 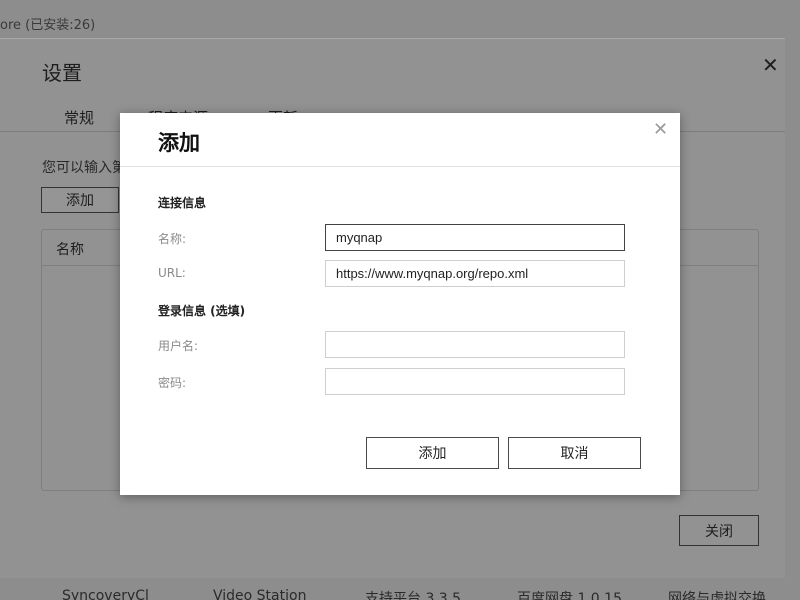 What do you see at coordinates (770, 65) in the screenshot?
I see `settings-close-icon: ✕` at bounding box center [770, 65].